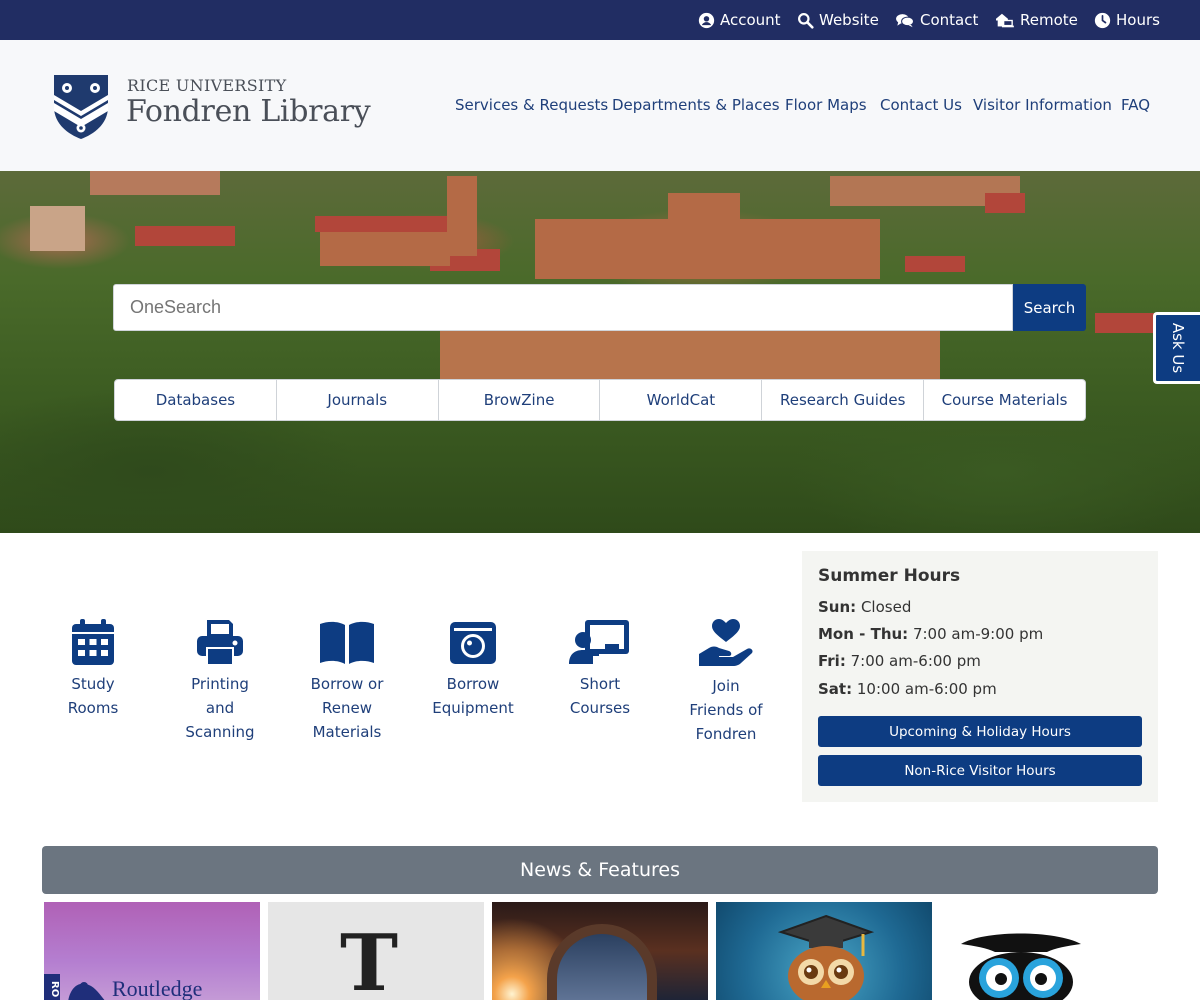  Describe the element at coordinates (726, 710) in the screenshot. I see `service-label: Join Friends of Fondren` at that location.